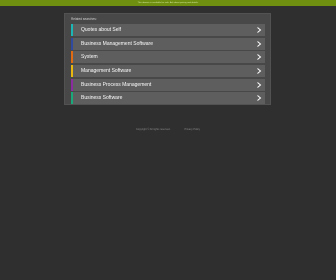 The image size is (336, 280). Describe the element at coordinates (101, 98) in the screenshot. I see `item-label: Business Software` at that location.